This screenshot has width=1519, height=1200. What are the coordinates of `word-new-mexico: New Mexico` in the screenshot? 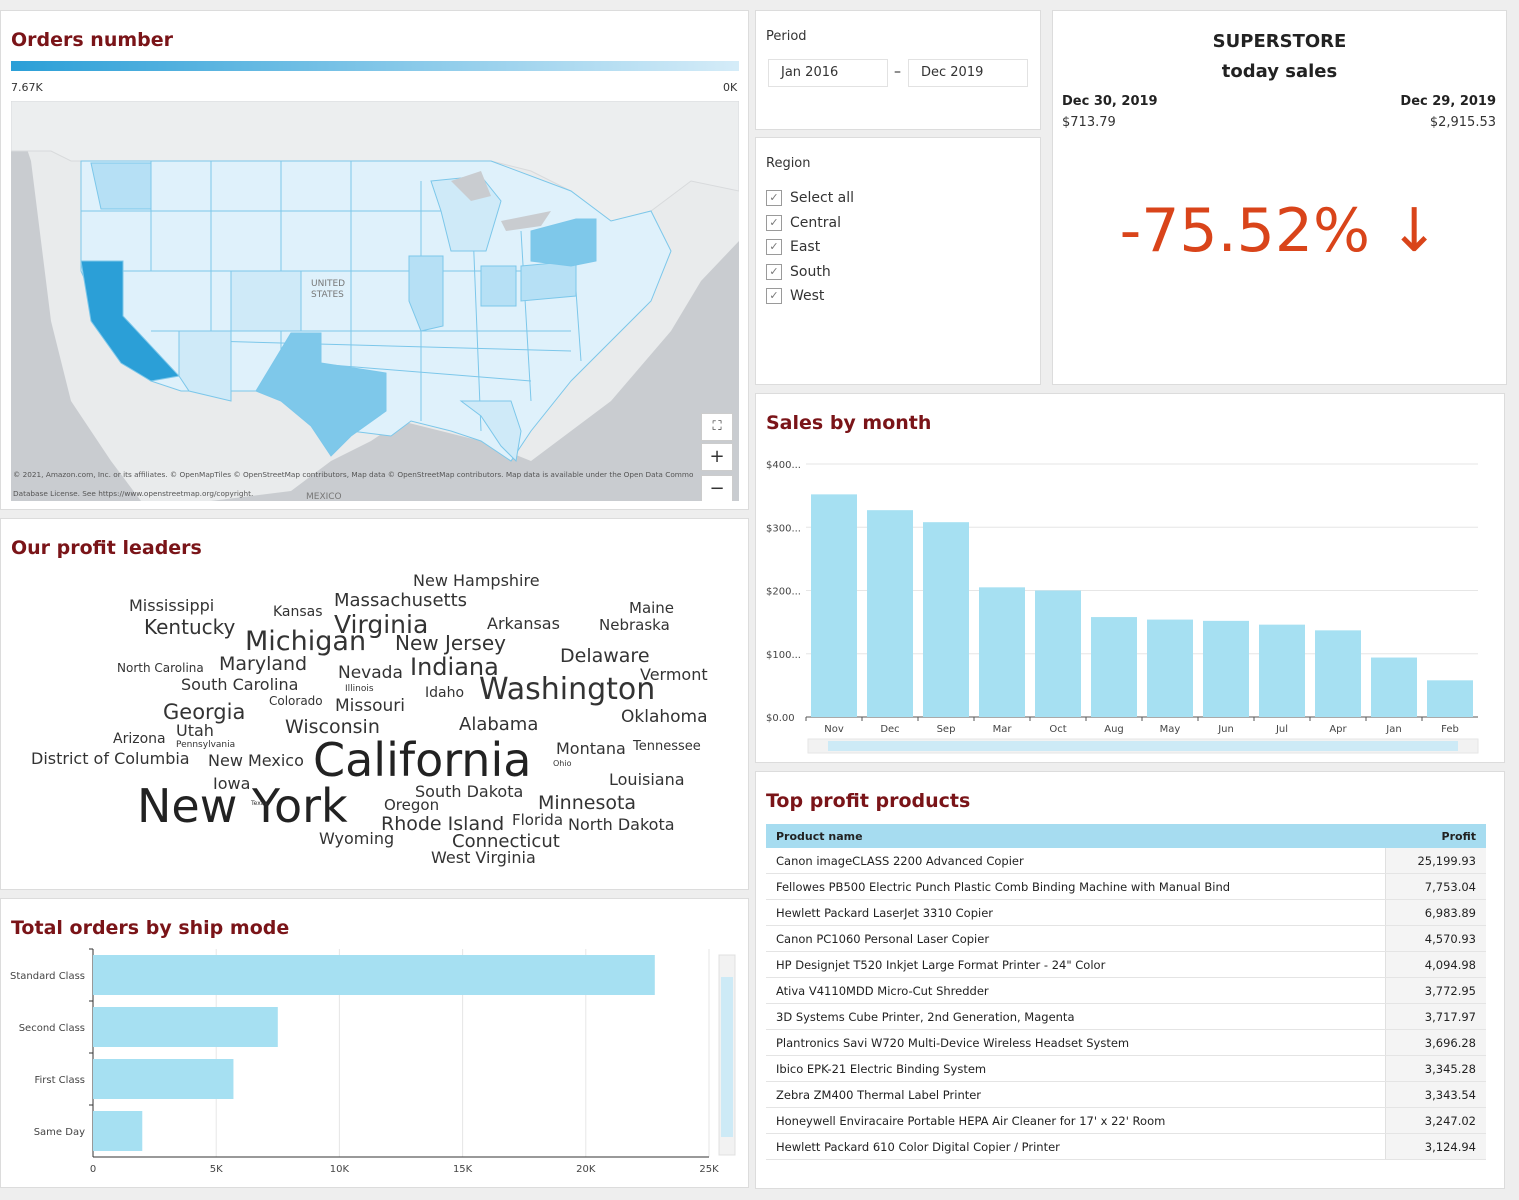 It's located at (256, 761).